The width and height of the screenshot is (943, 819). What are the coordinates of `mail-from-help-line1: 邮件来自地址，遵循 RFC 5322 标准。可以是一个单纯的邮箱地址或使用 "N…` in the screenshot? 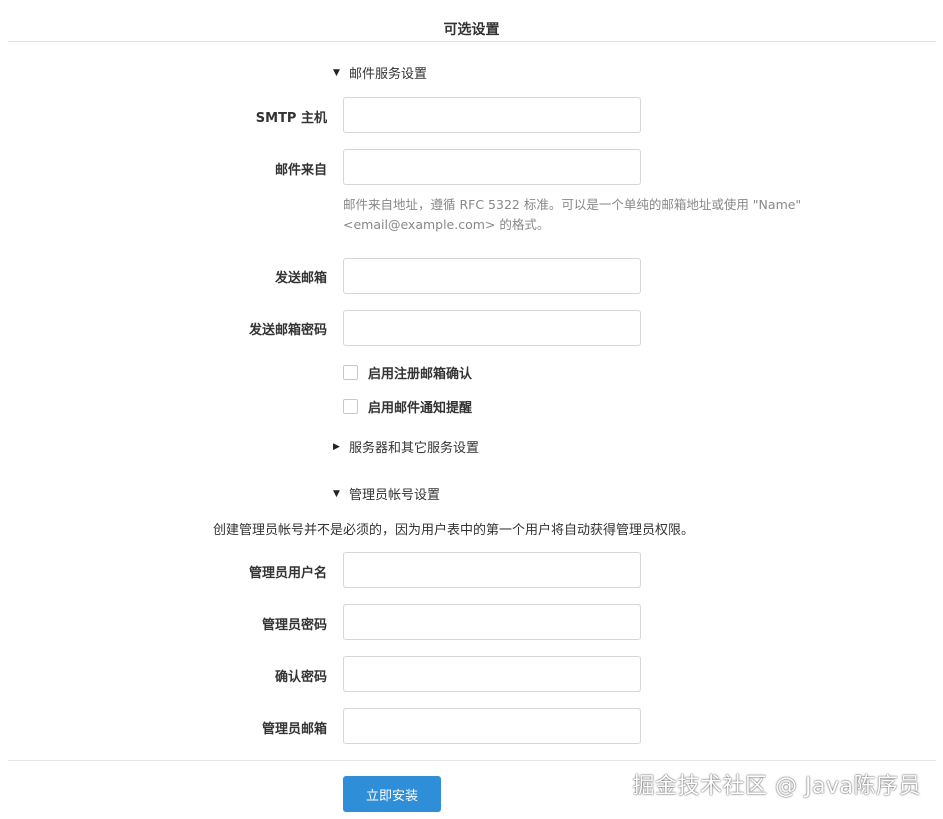 It's located at (572, 204).